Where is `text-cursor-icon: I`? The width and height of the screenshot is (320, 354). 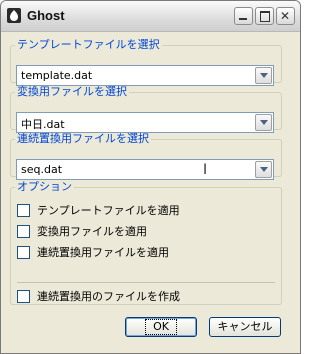
text-cursor-icon: I is located at coordinates (205, 170).